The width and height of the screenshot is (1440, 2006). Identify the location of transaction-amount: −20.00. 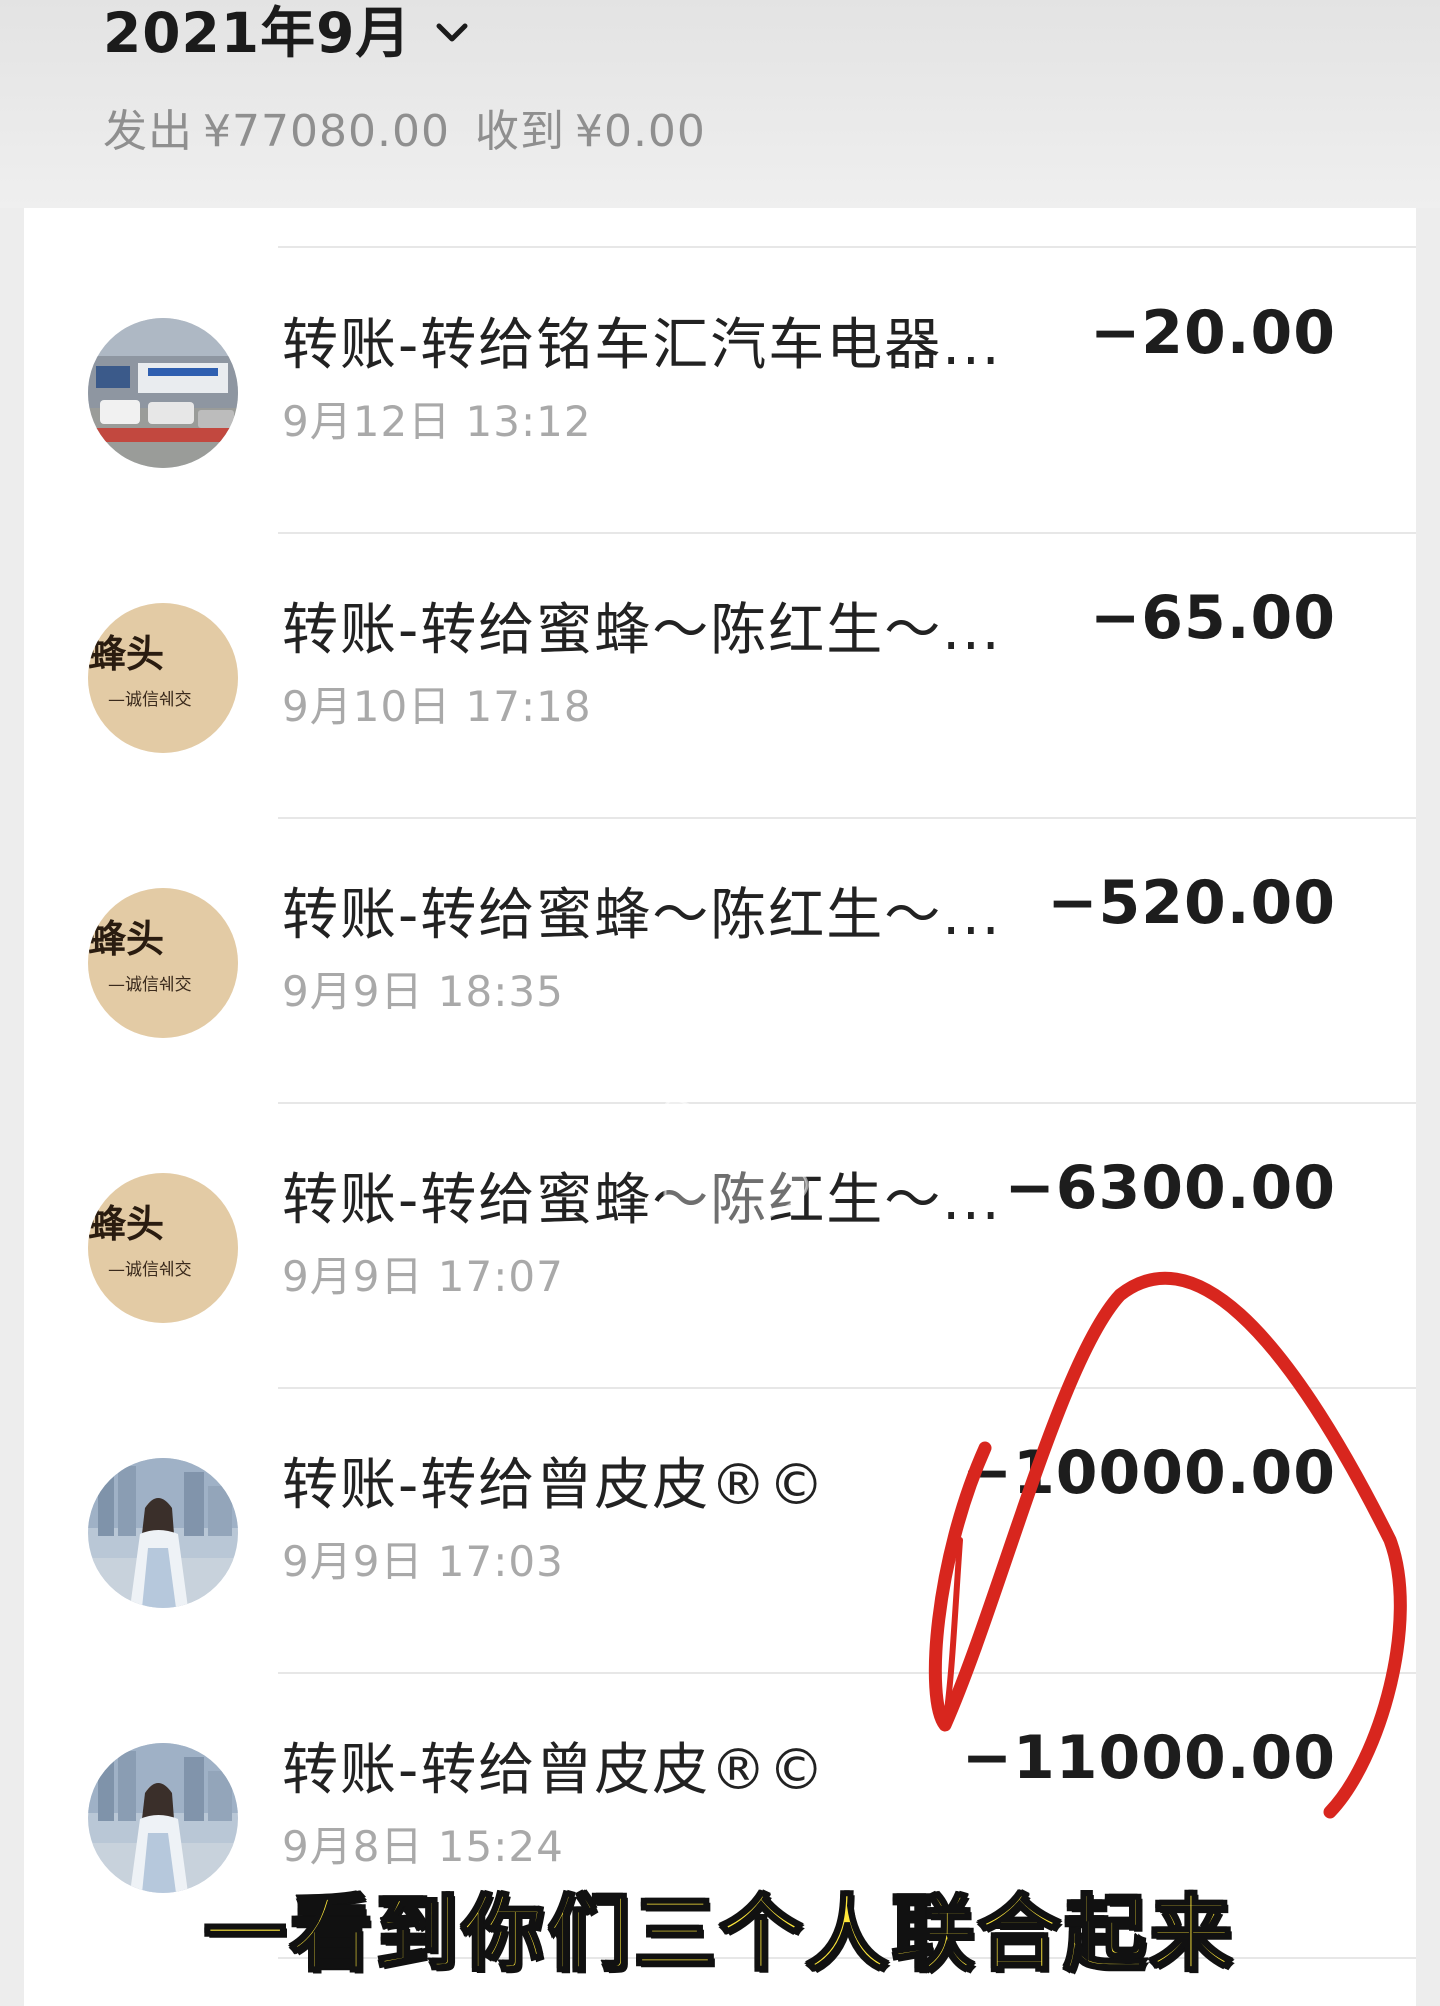
(1212, 333).